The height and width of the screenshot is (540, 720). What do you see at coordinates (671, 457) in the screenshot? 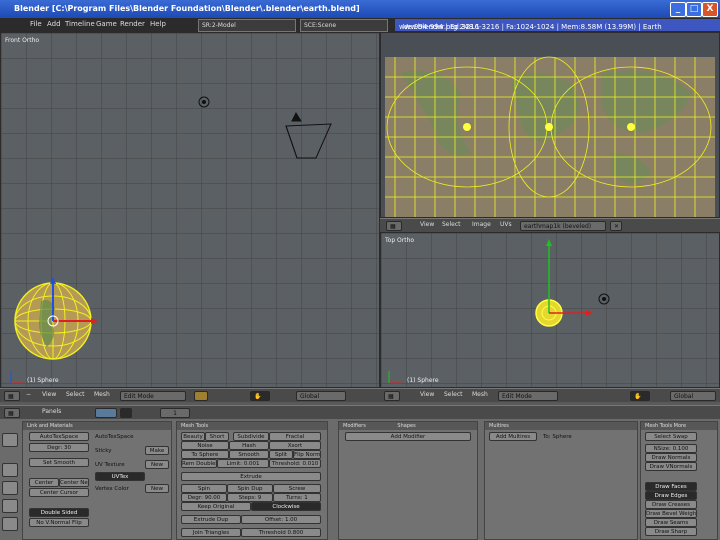
I see `draw-normals-toggle: Draw Normals` at bounding box center [671, 457].